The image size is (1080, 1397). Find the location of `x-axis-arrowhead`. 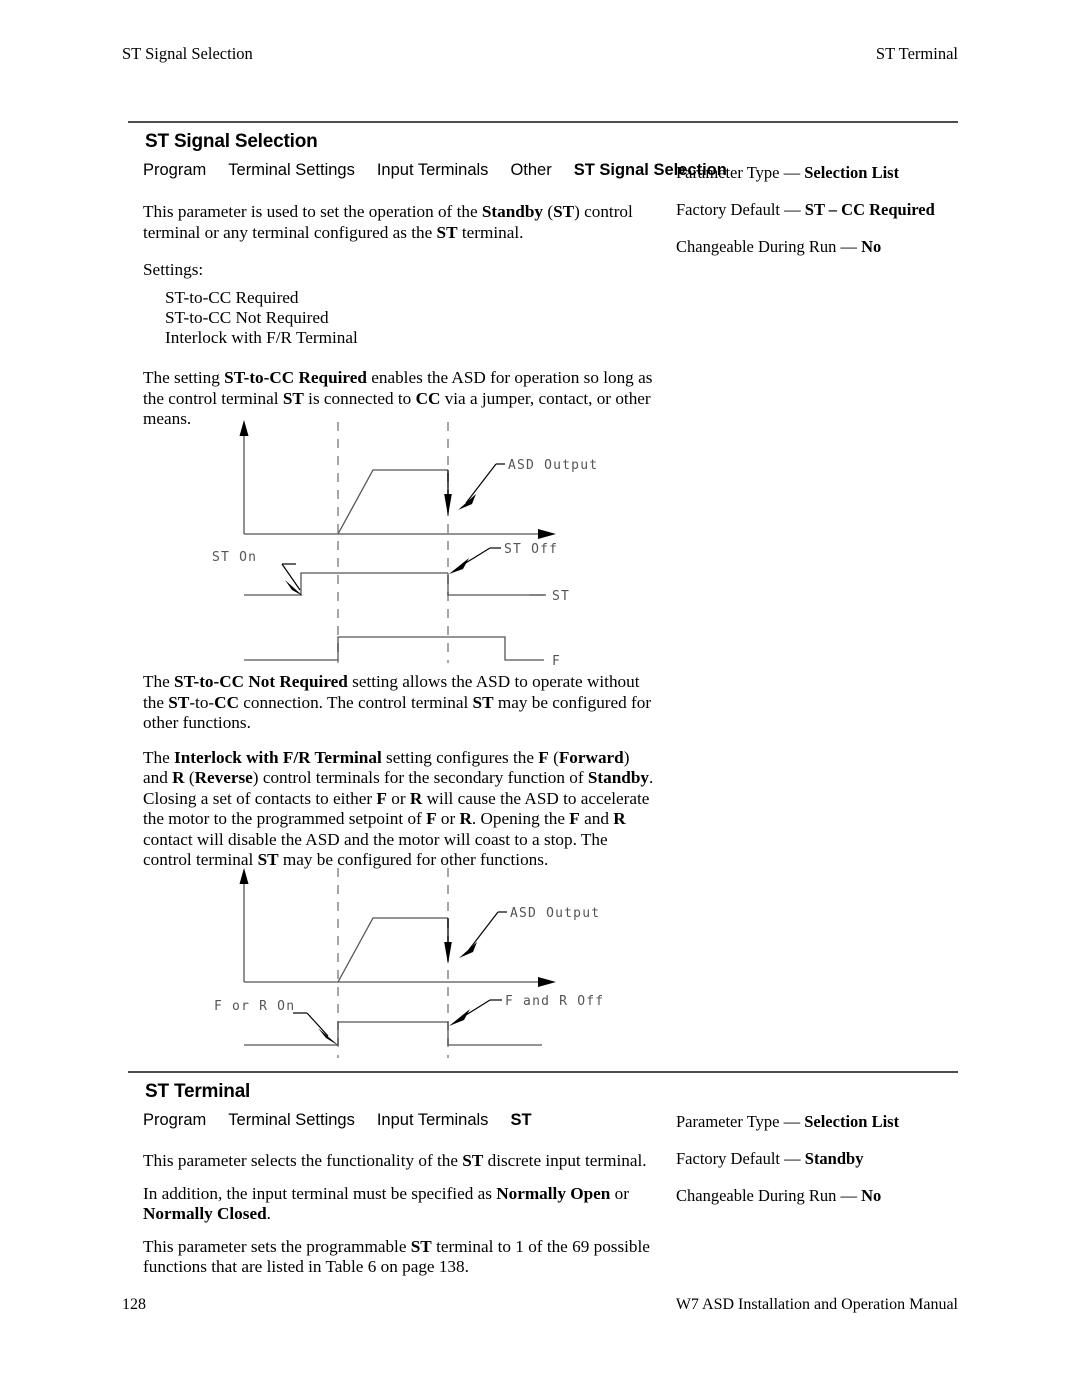

x-axis-arrowhead is located at coordinates (547, 982).